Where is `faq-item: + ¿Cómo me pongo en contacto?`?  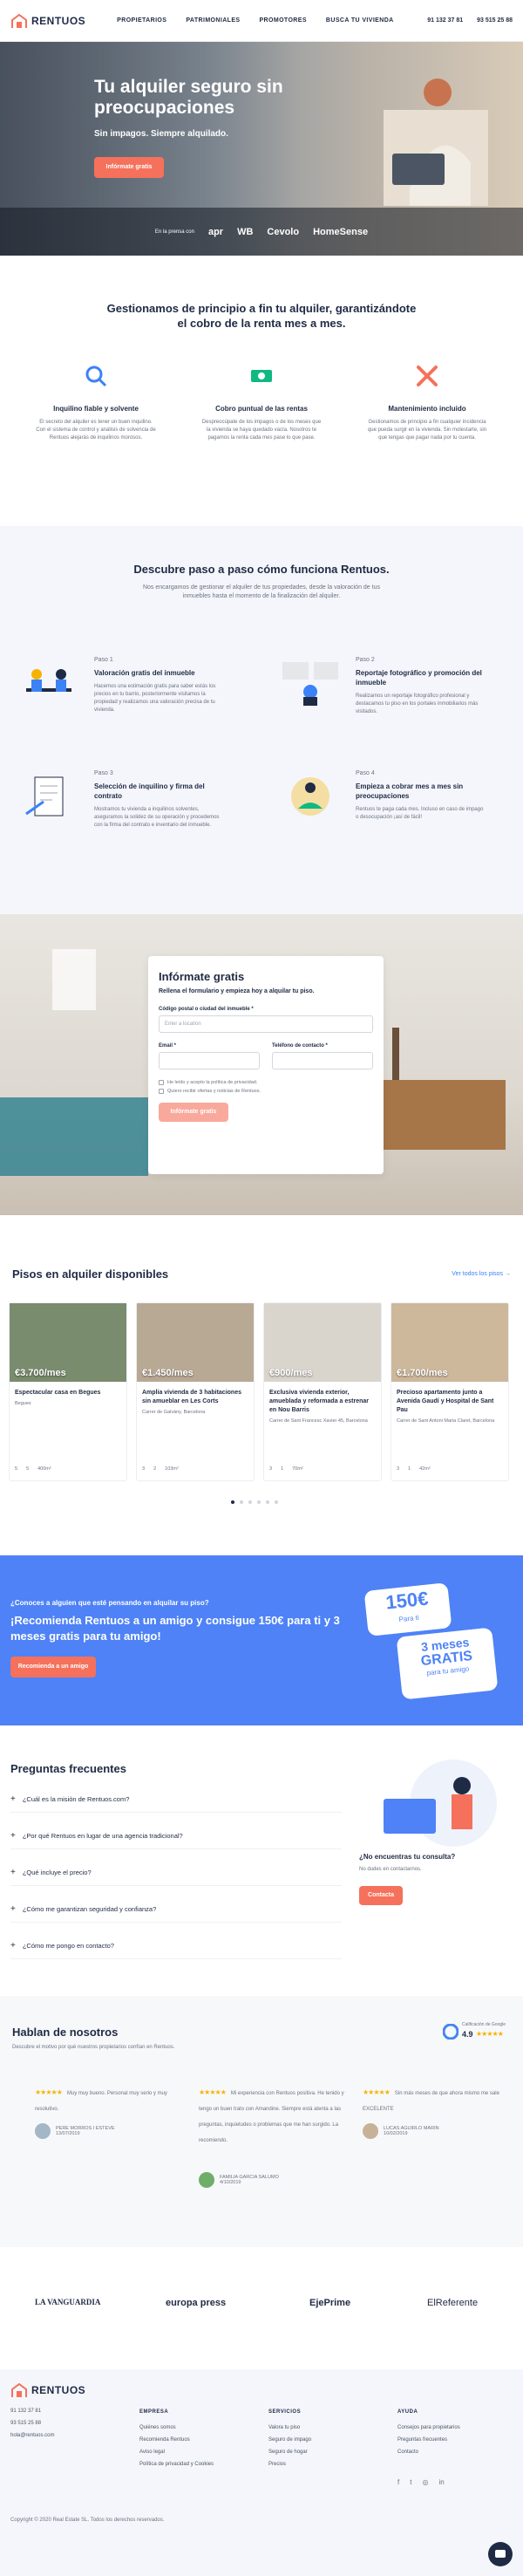 faq-item: + ¿Cómo me pongo en contacto? is located at coordinates (176, 1946).